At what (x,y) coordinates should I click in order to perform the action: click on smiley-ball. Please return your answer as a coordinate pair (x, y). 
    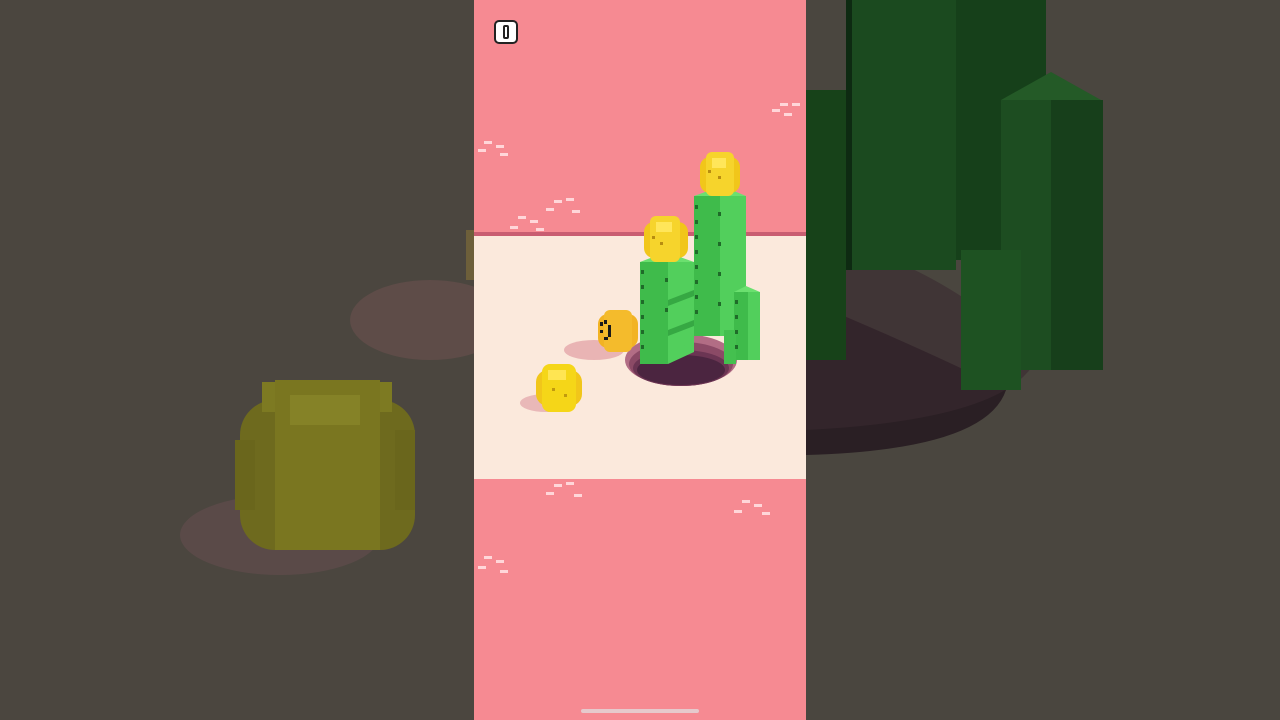
    Looking at the image, I should click on (618, 331).